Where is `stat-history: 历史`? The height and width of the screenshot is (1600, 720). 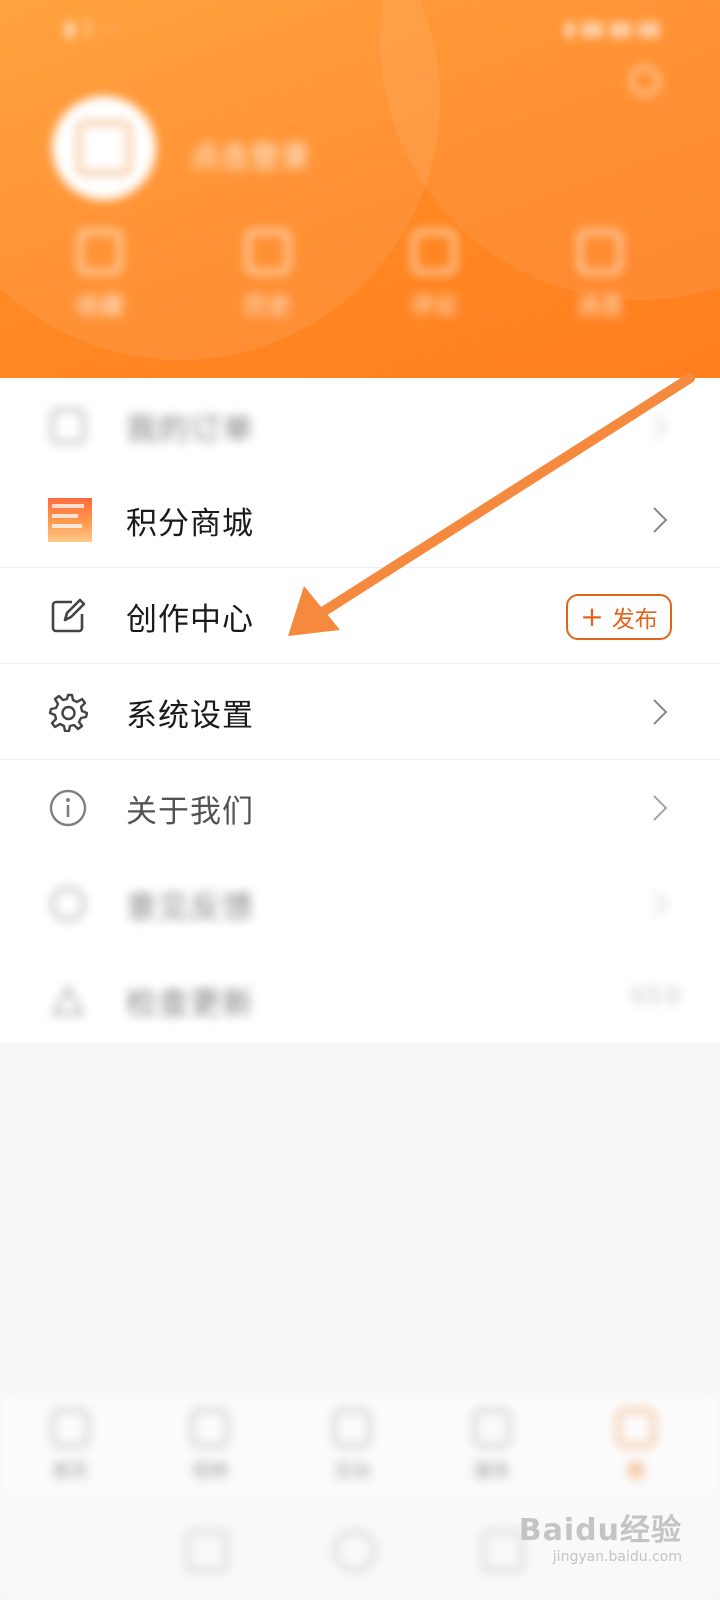
stat-history: 历史 is located at coordinates (268, 275).